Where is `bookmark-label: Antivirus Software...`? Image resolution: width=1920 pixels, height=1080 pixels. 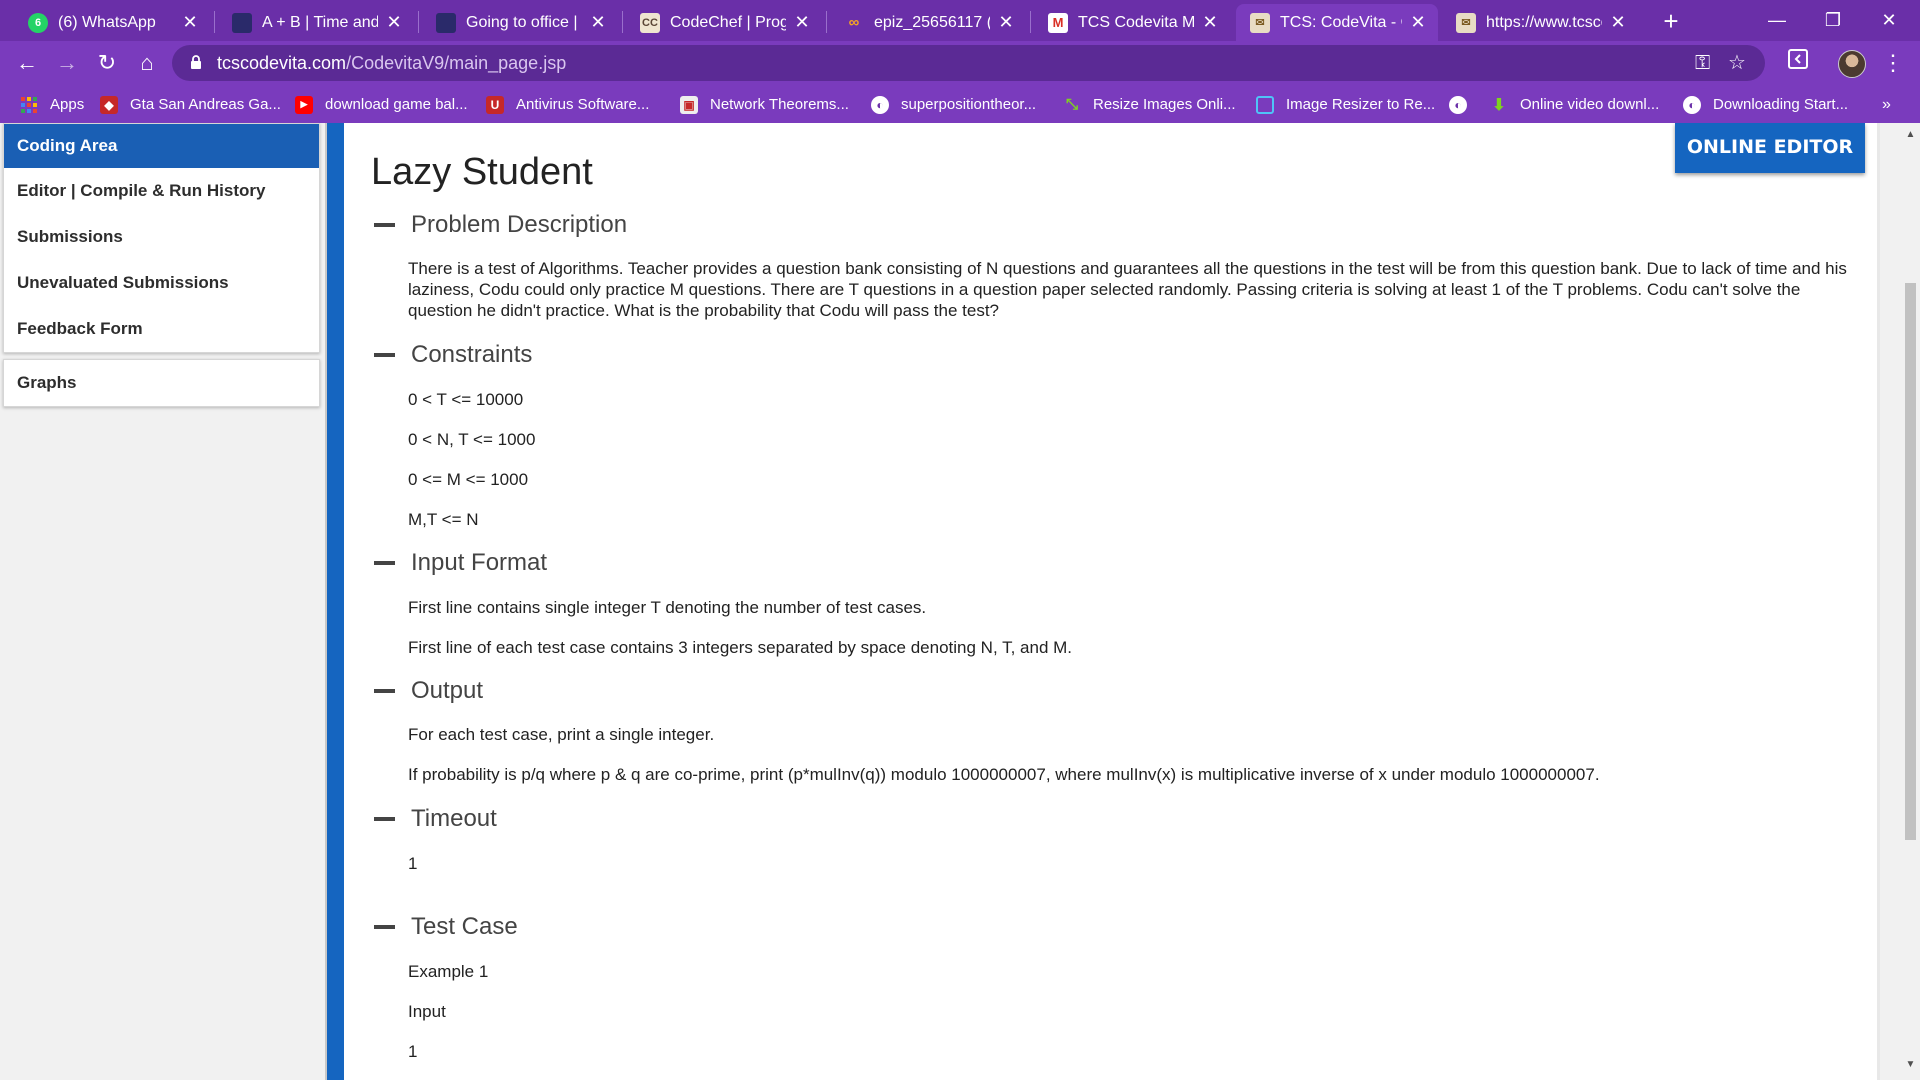 bookmark-label: Antivirus Software... is located at coordinates (583, 104).